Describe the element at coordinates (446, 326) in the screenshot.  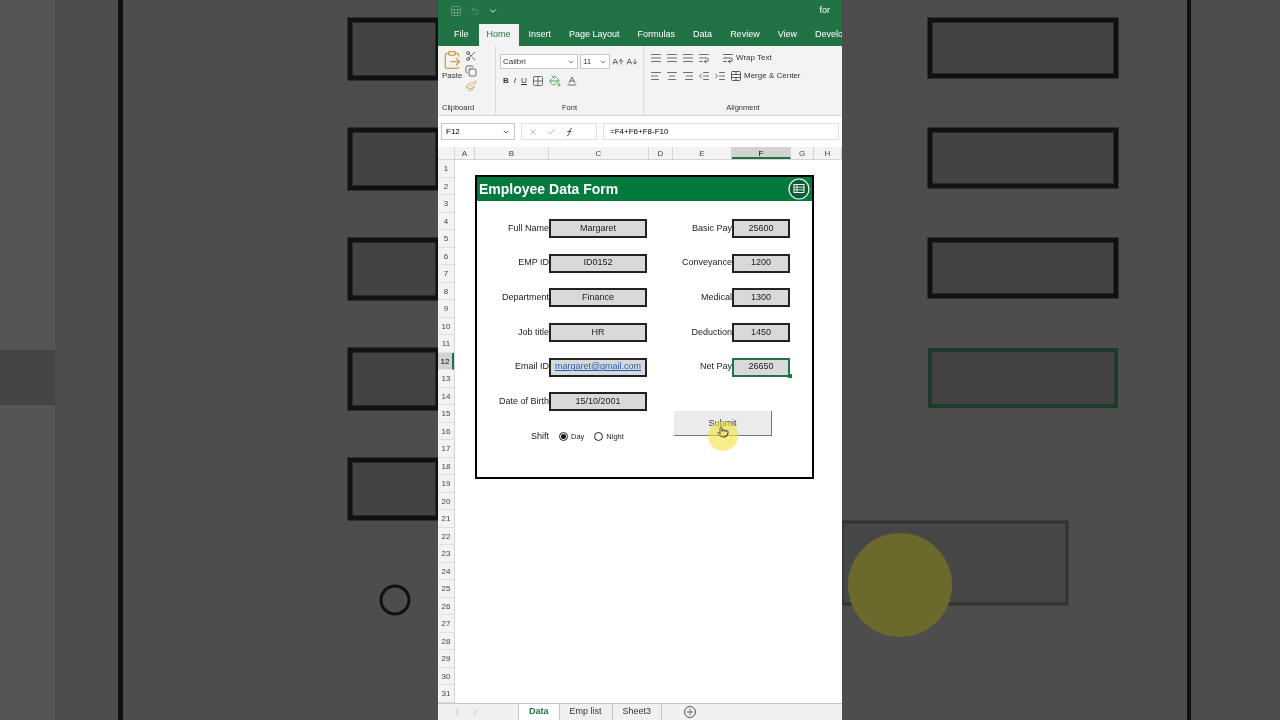
I see `row-header: 10` at that location.